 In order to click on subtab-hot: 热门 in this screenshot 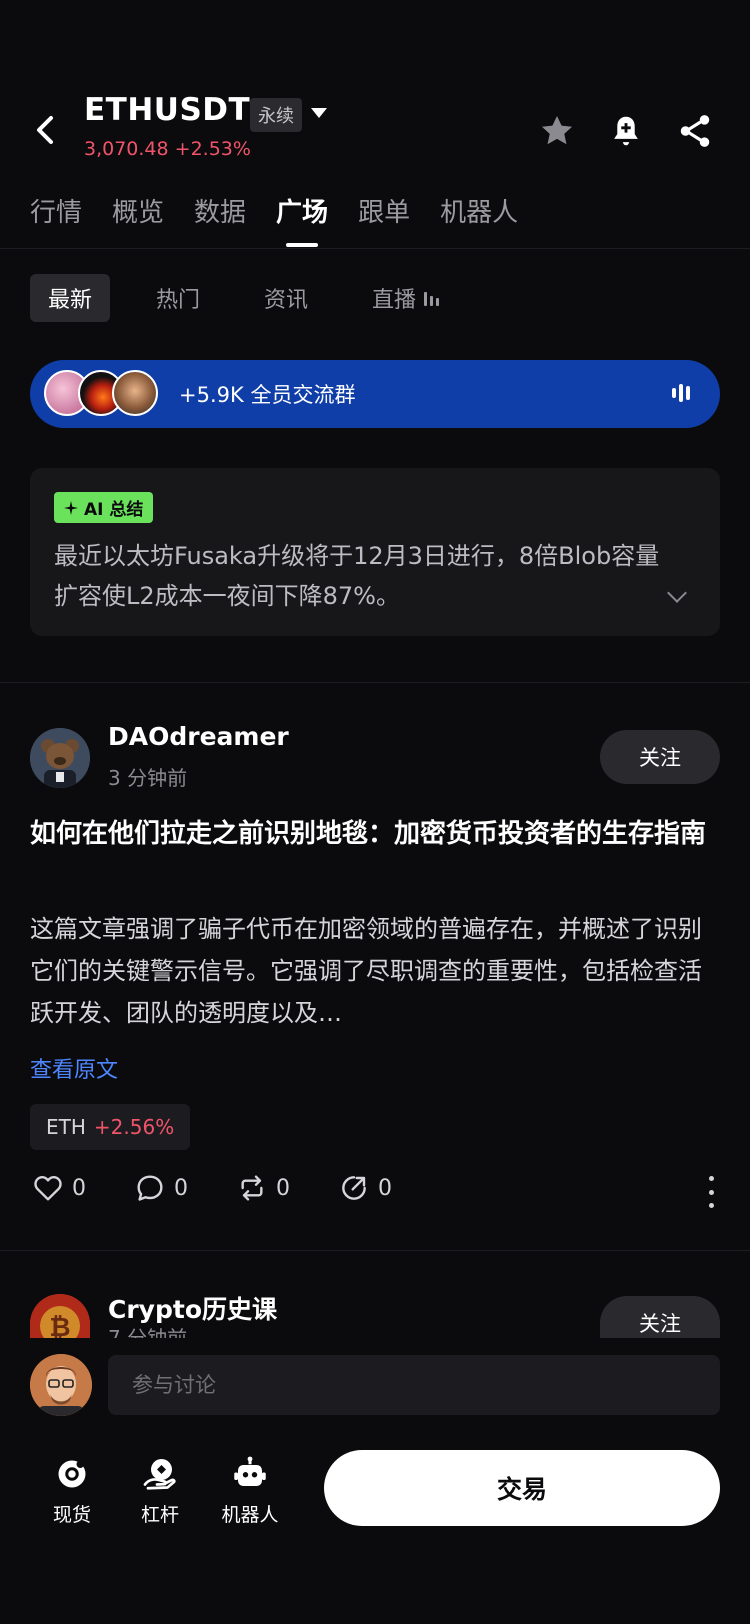, I will do `click(178, 298)`.